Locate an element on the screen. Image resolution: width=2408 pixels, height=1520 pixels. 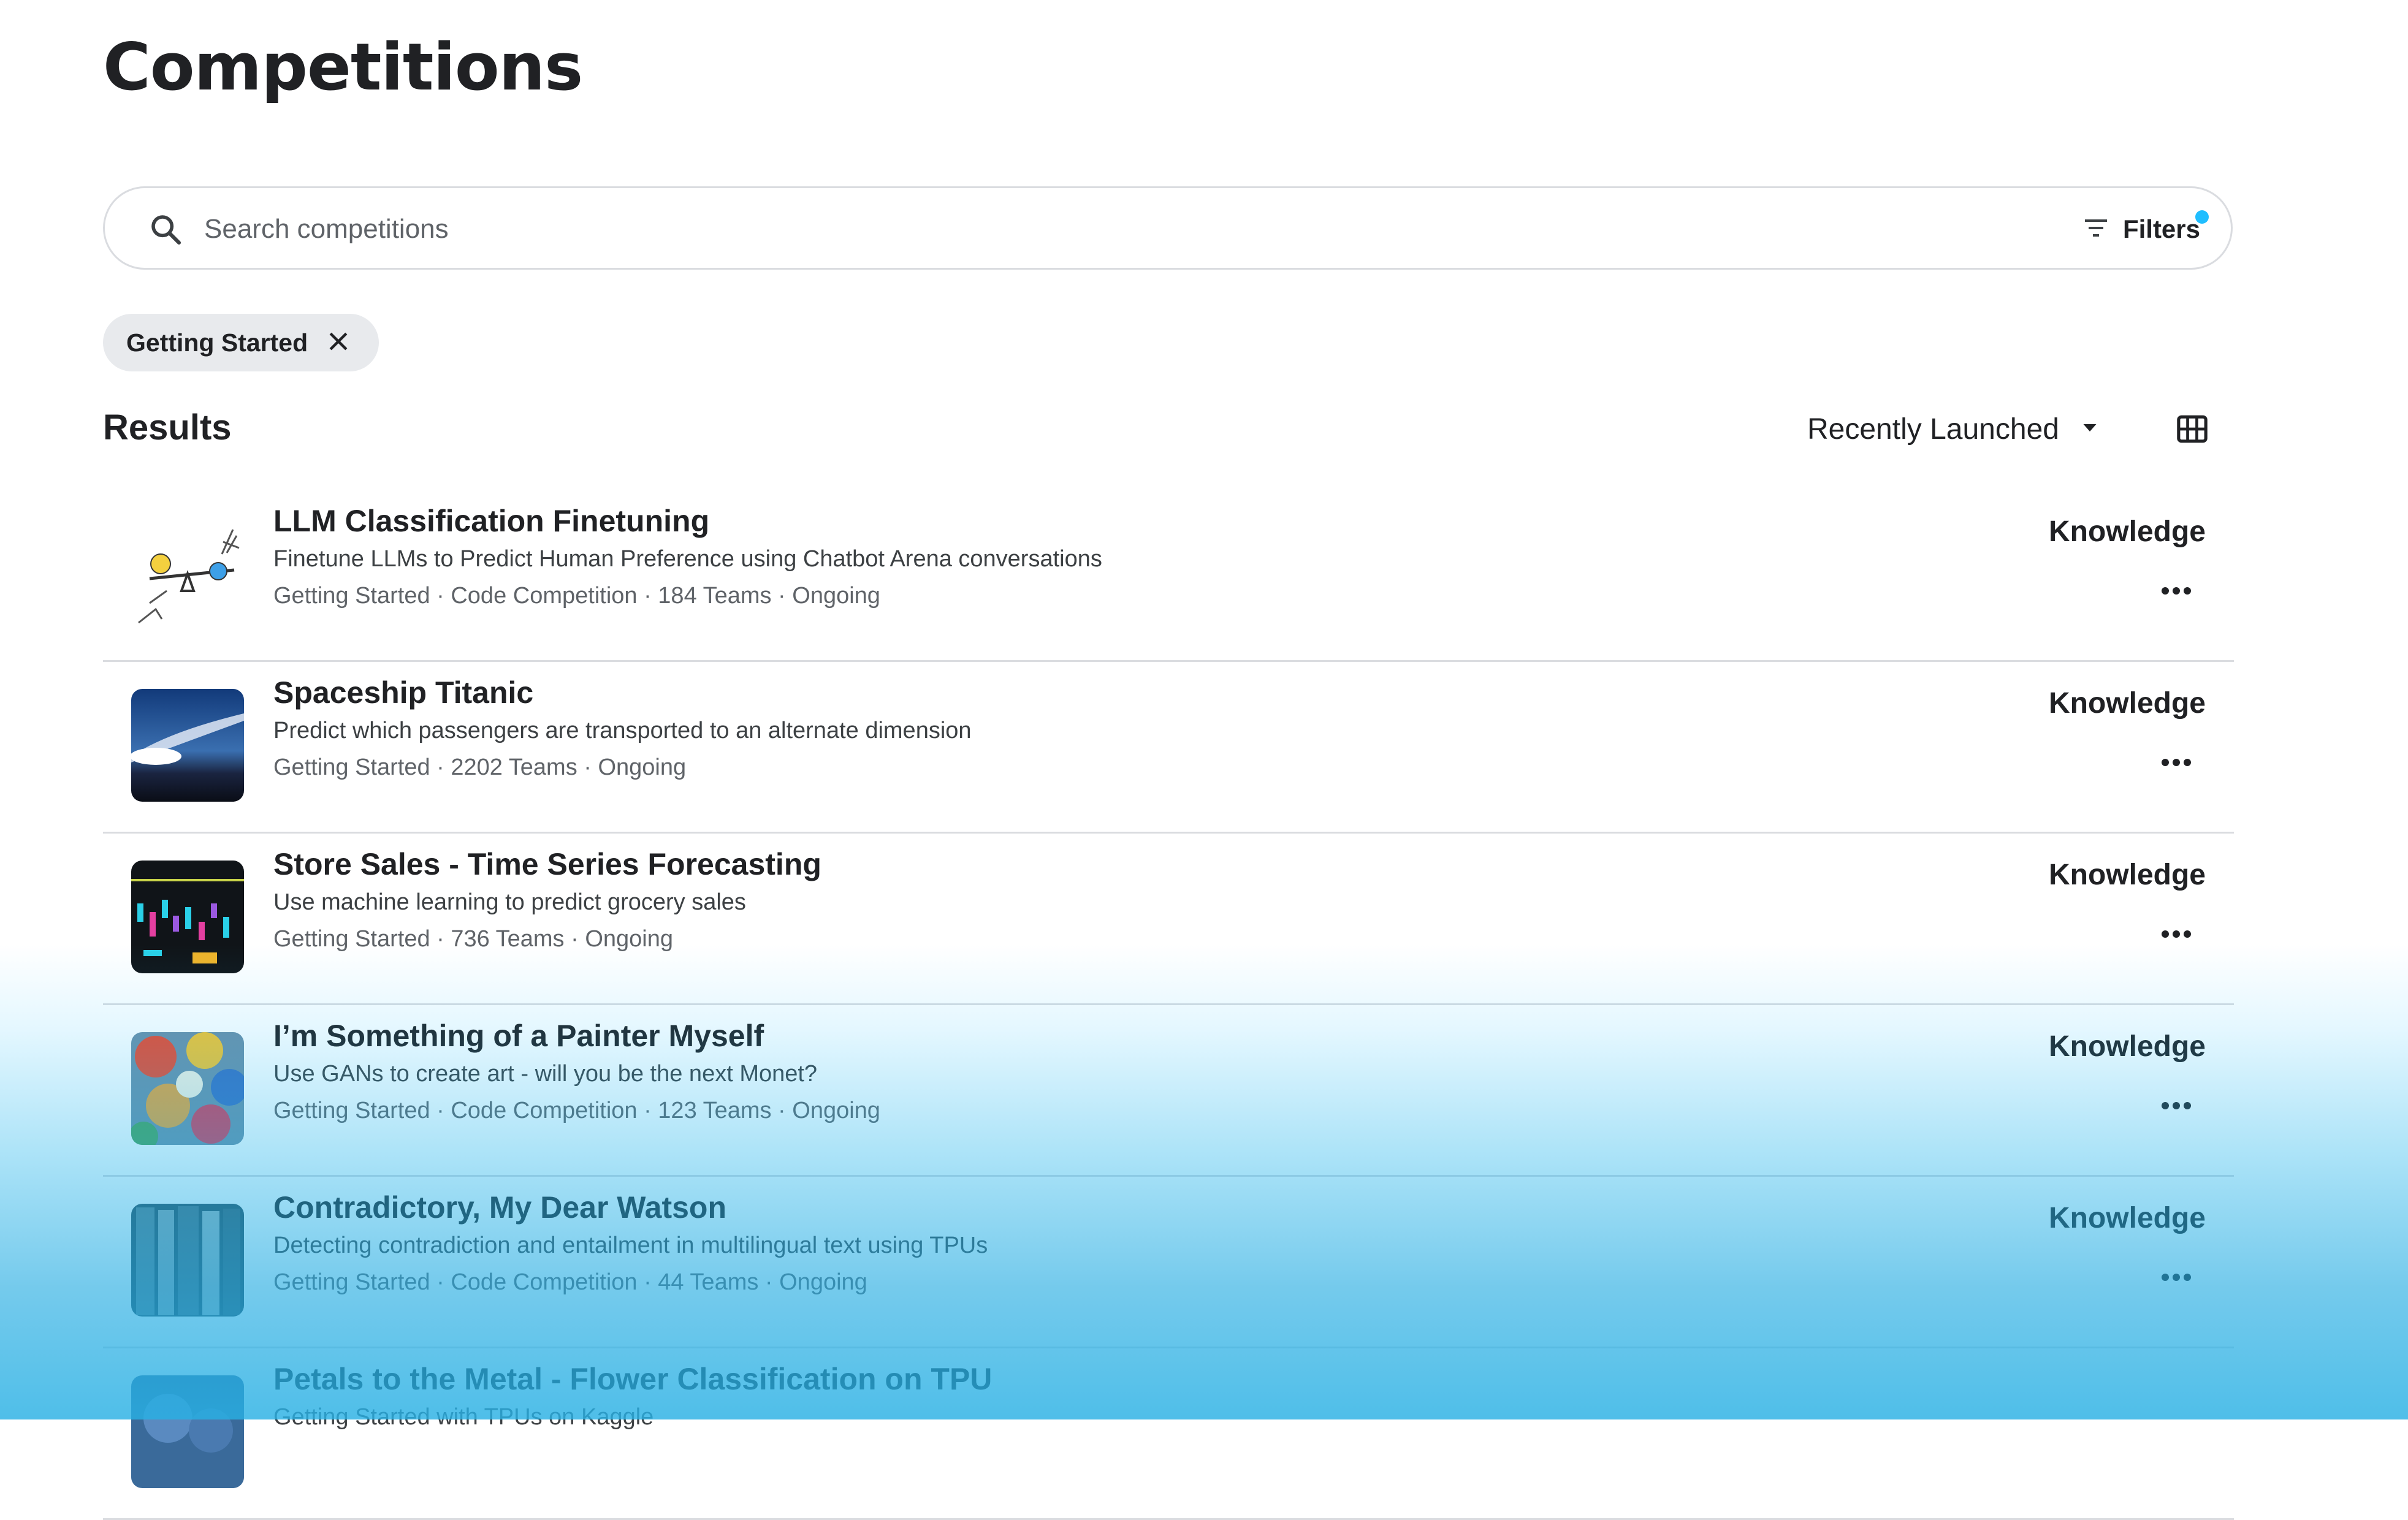
competition-meta: Getting Started · 2202 Teams · Ongoing is located at coordinates (480, 767).